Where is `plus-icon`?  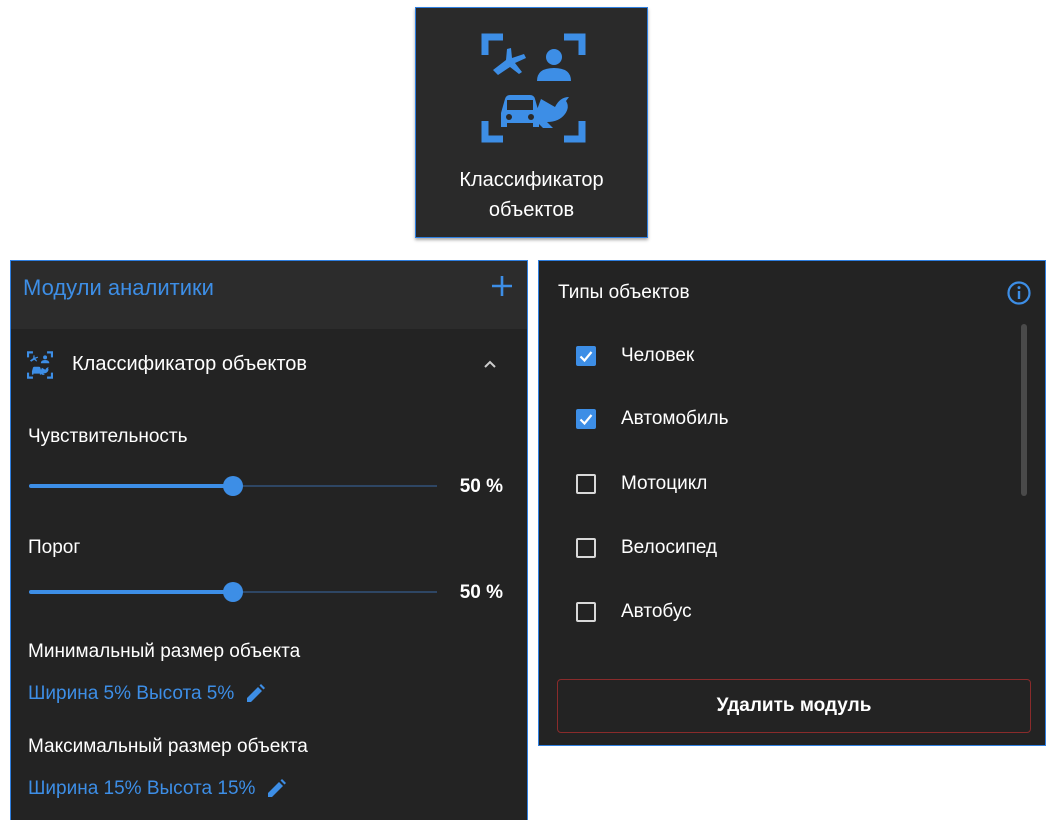 plus-icon is located at coordinates (502, 286).